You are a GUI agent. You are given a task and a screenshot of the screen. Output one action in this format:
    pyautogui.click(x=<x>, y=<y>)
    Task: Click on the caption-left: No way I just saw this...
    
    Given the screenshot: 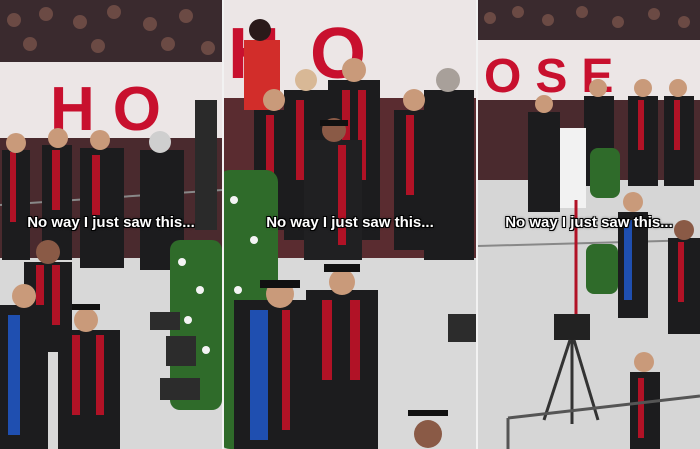 What is the action you would take?
    pyautogui.click(x=111, y=222)
    